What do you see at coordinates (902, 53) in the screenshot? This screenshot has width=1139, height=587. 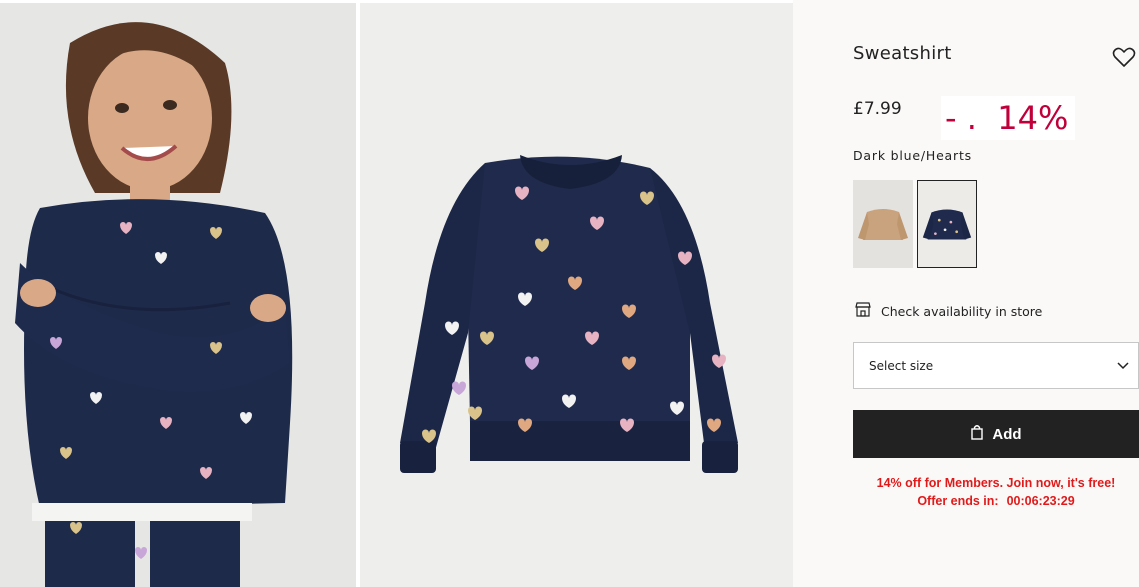 I see `product-title: Sweatshirt` at bounding box center [902, 53].